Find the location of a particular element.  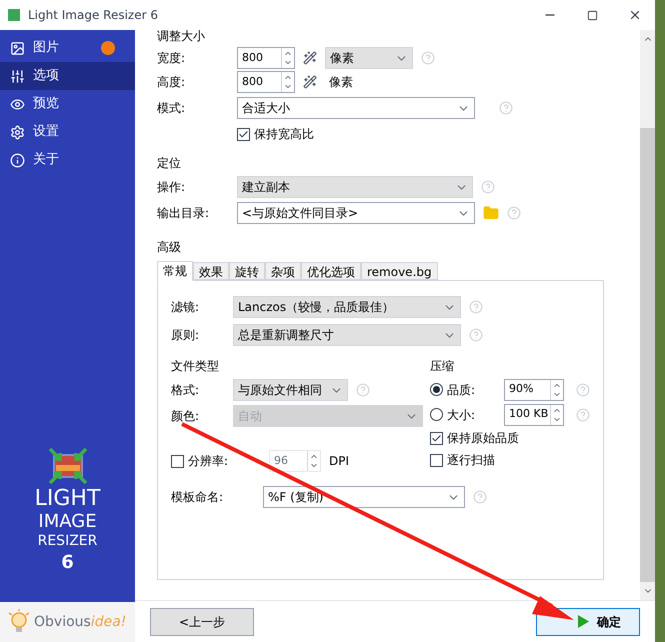

dropdown: 建立副本 is located at coordinates (355, 187).